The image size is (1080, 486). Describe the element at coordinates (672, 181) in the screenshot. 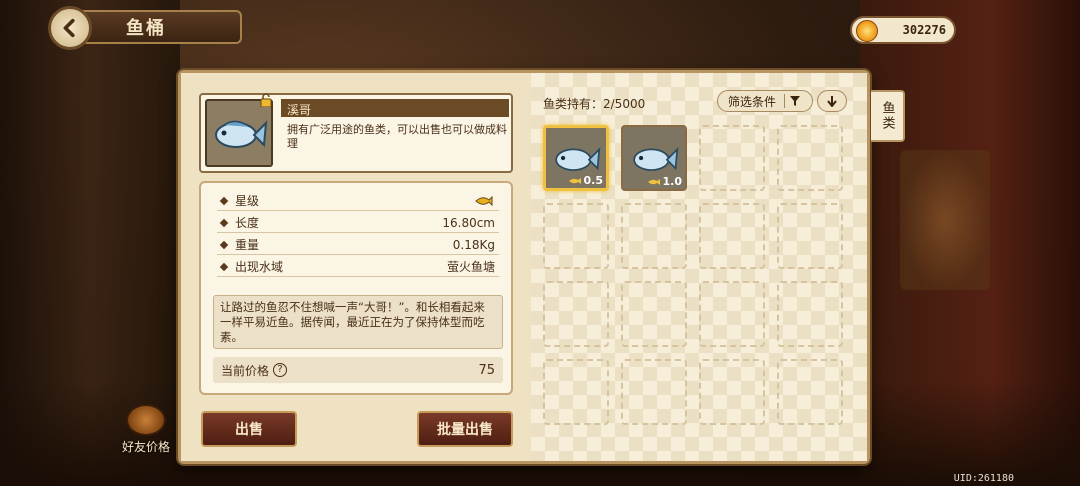

I see `fish-size-value: 1.0` at that location.